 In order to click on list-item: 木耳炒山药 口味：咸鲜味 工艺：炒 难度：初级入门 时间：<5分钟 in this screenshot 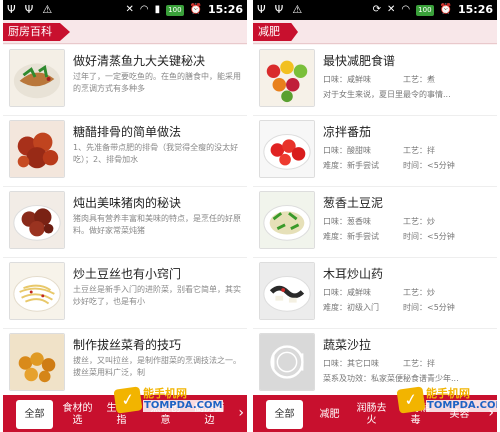, I will do `click(375, 293)`.